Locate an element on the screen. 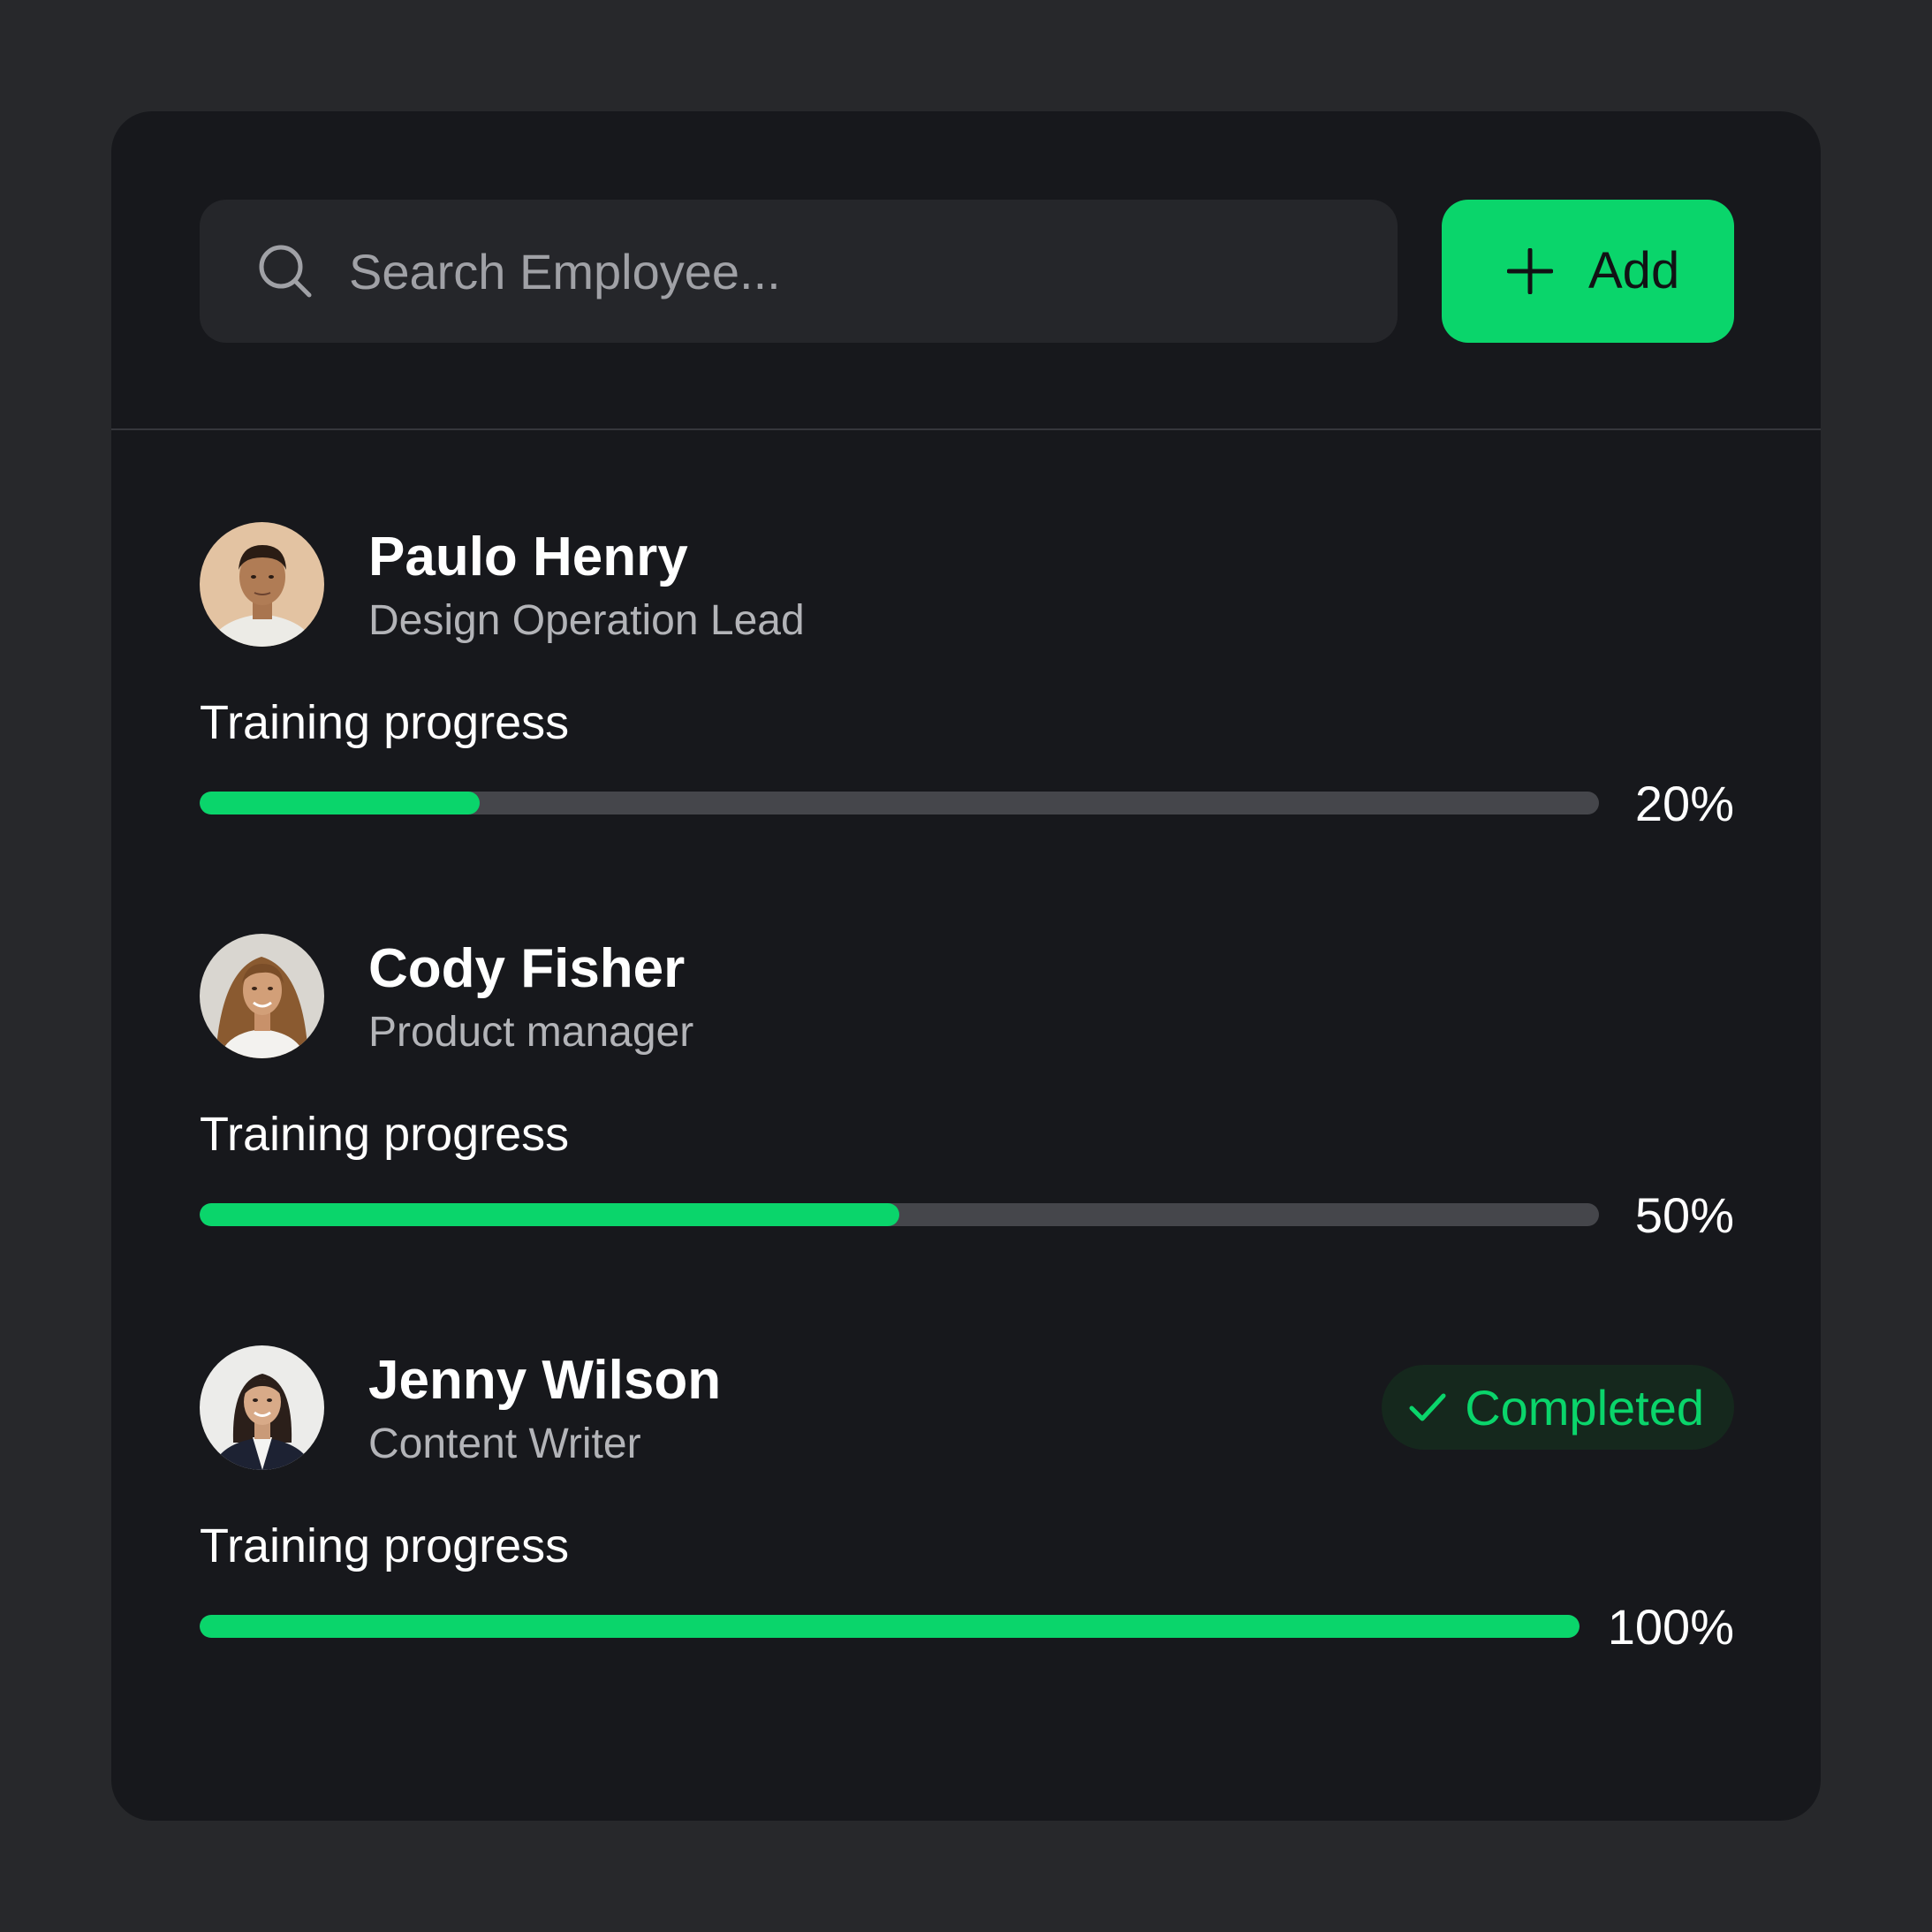 Image resolution: width=1932 pixels, height=1932 pixels. employee-name: Cody Fisher is located at coordinates (527, 968).